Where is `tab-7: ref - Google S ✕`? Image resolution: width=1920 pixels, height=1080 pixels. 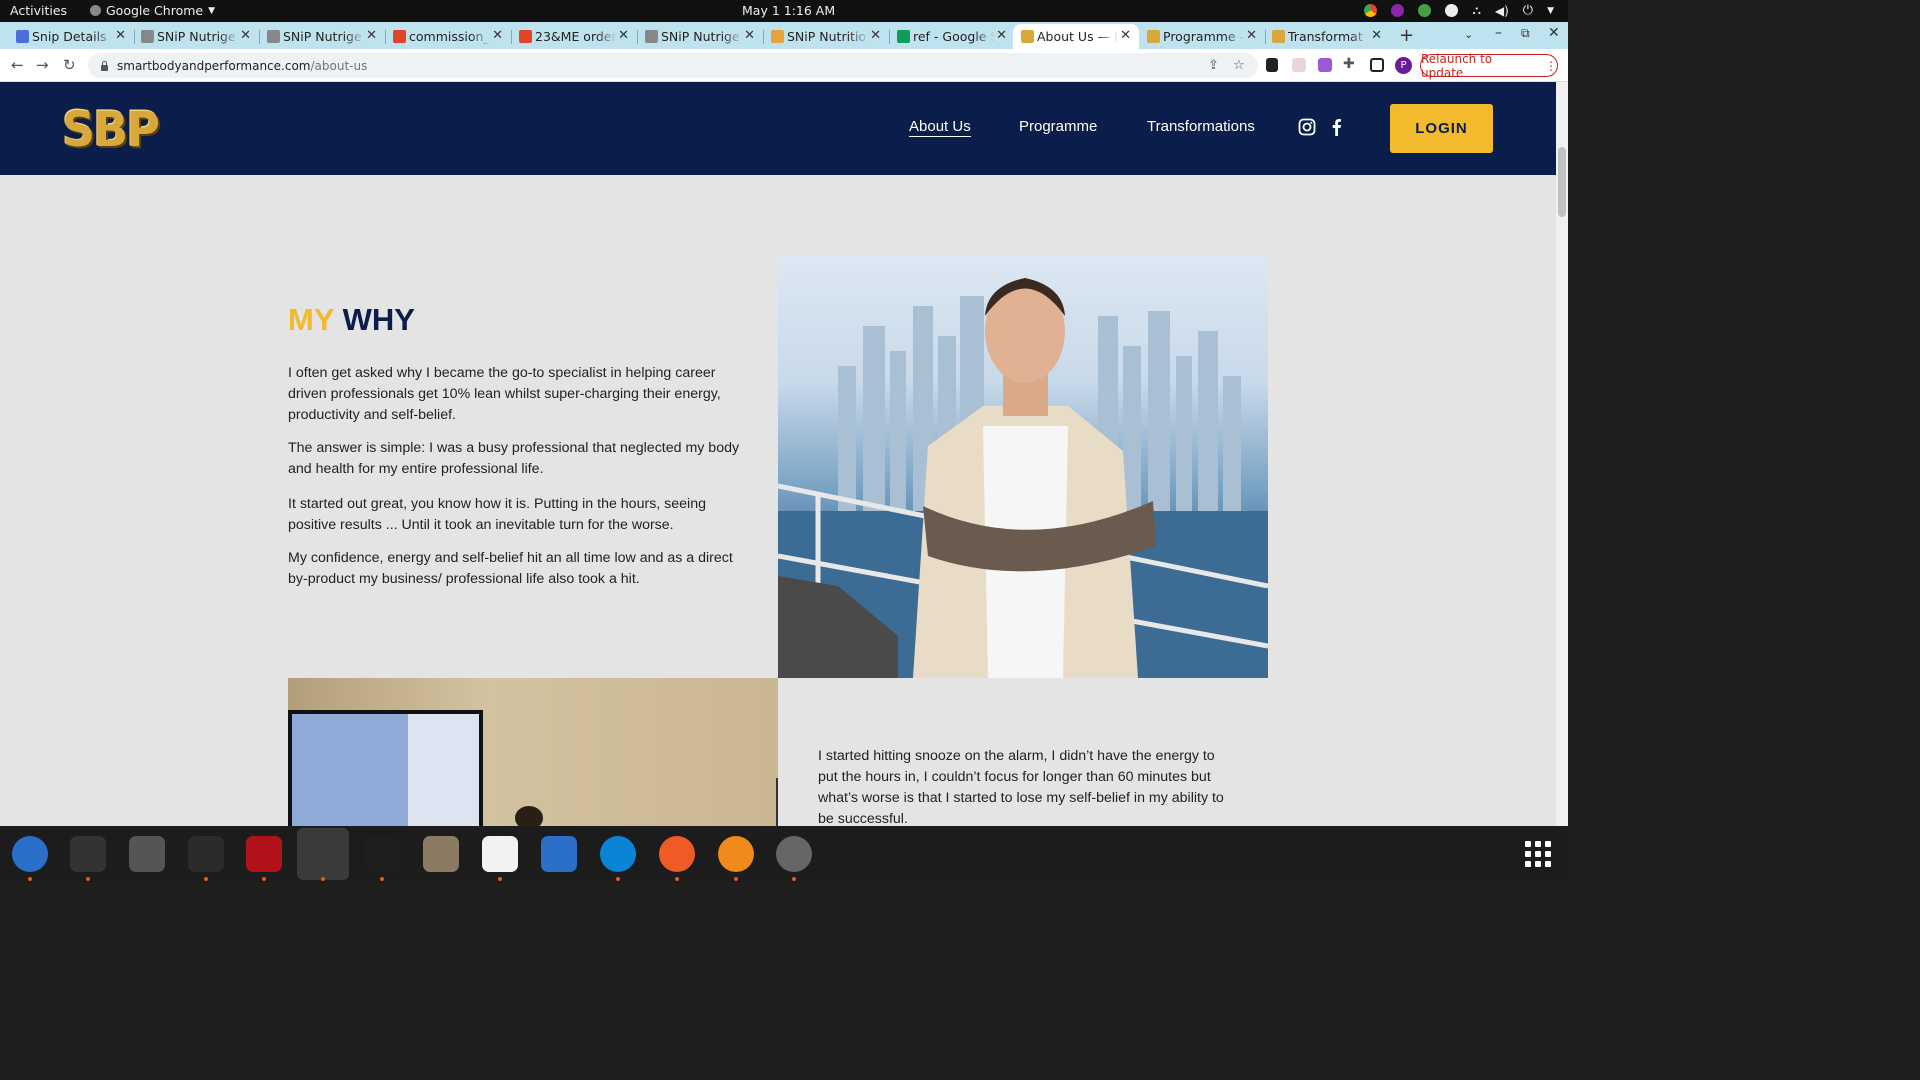 tab-7: ref - Google S ✕ is located at coordinates (952, 36).